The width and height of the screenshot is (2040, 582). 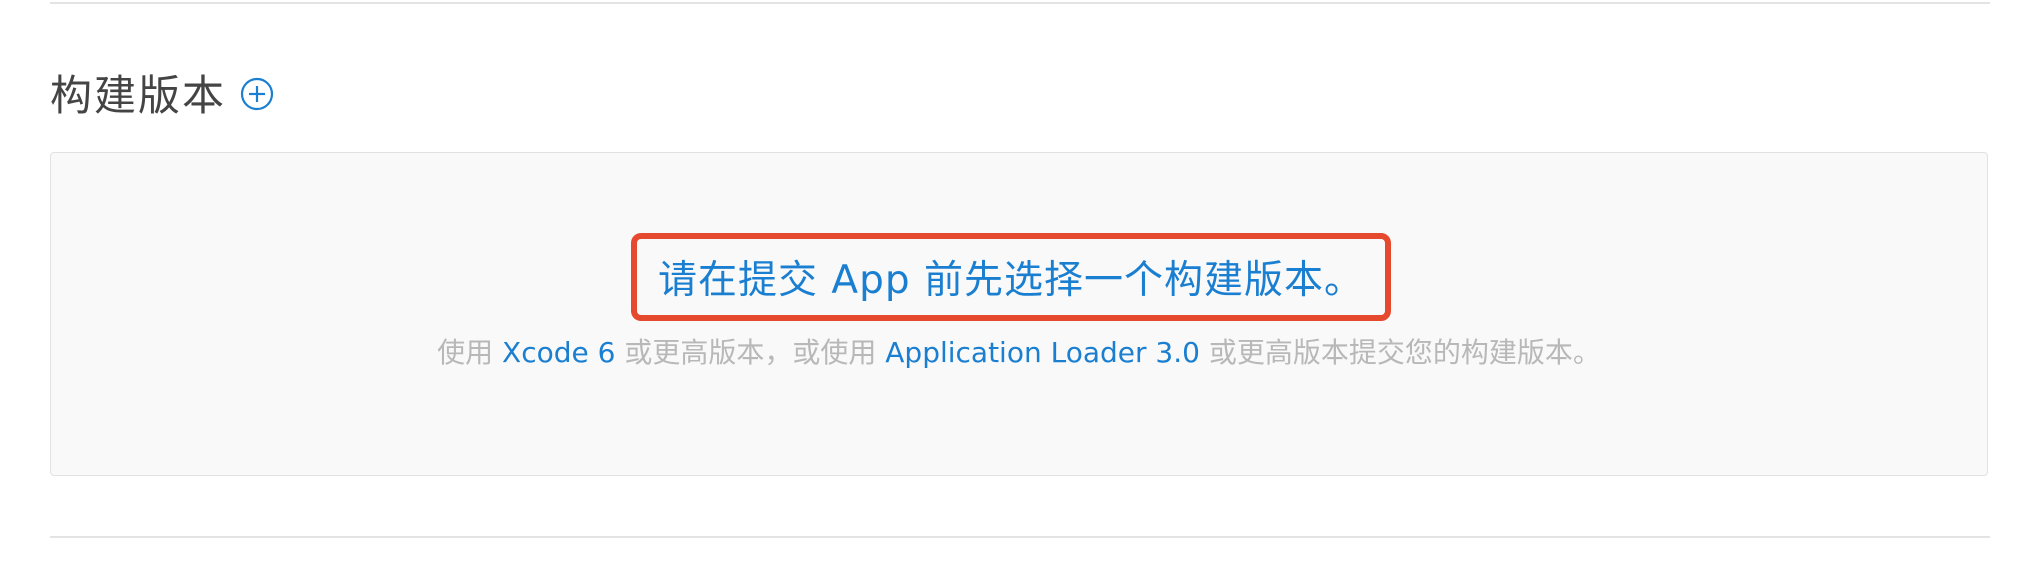 I want to click on top-divider, so click(x=1020, y=3).